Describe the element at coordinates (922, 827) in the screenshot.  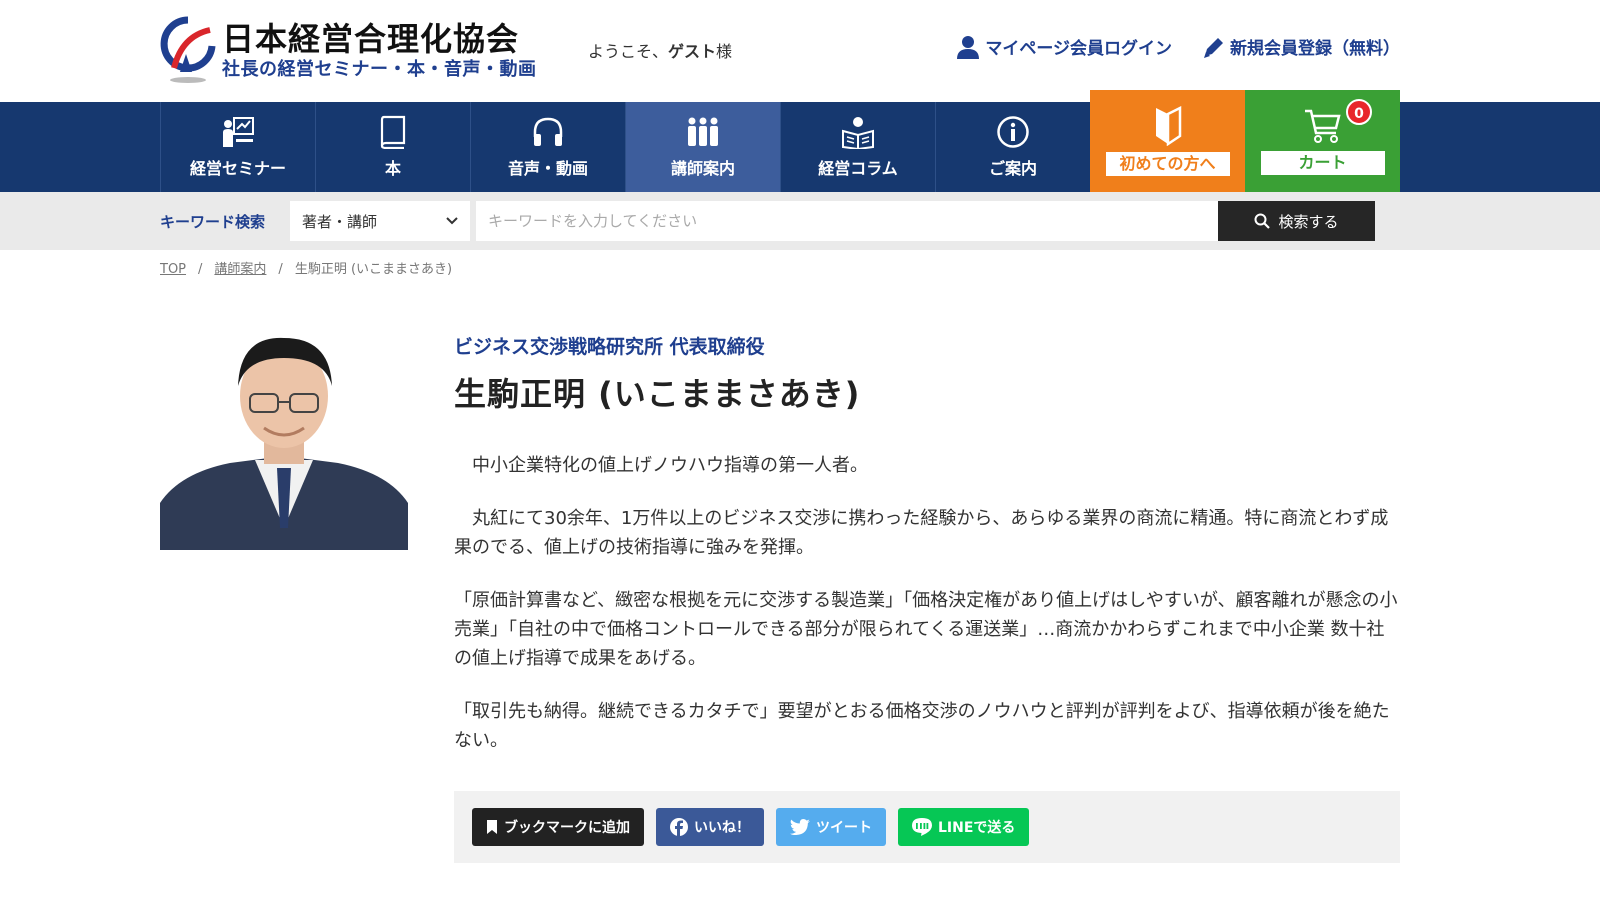
I see `line-icon` at that location.